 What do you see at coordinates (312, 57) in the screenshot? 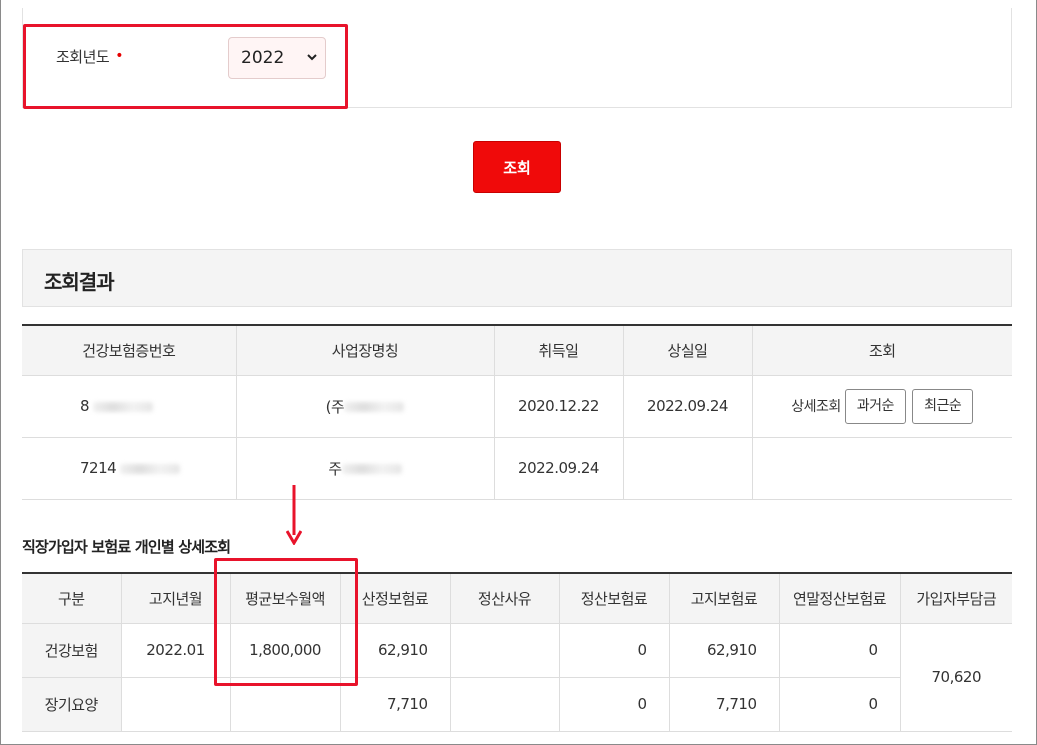
I see `chevron-down-icon` at bounding box center [312, 57].